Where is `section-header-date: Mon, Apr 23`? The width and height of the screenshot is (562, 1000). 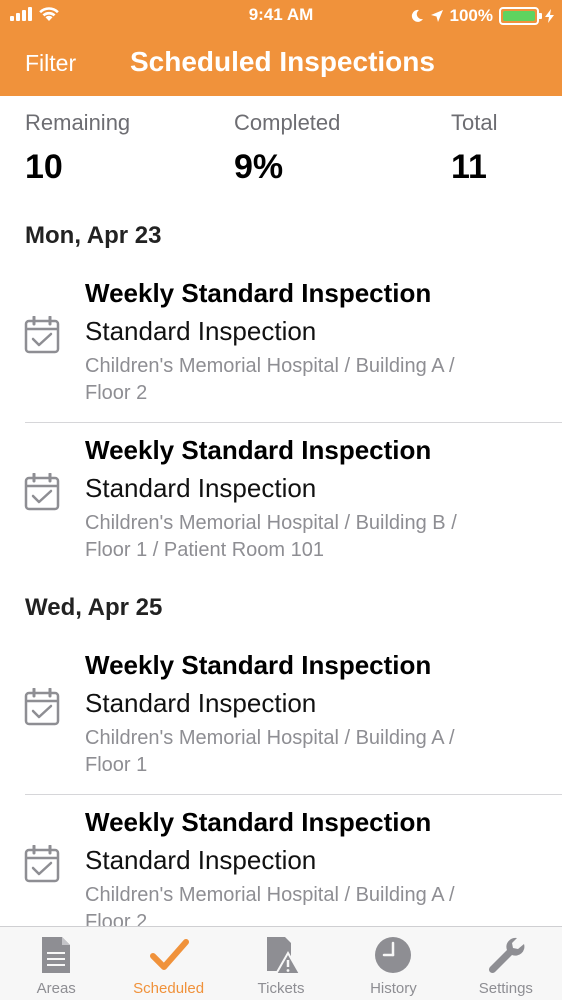
section-header-date: Mon, Apr 23 is located at coordinates (93, 235).